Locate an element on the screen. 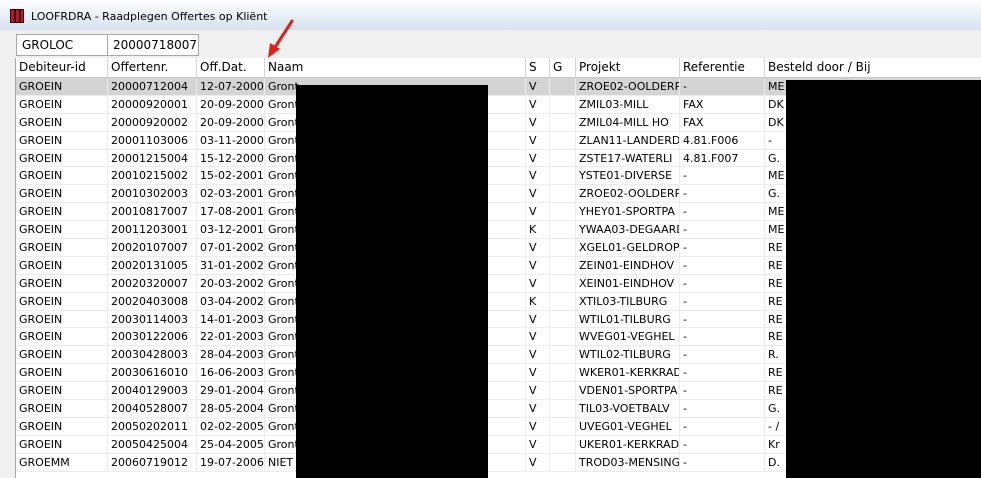 Image resolution: width=981 pixels, height=478 pixels. cell-offertenr: 20020131005 is located at coordinates (152, 265).